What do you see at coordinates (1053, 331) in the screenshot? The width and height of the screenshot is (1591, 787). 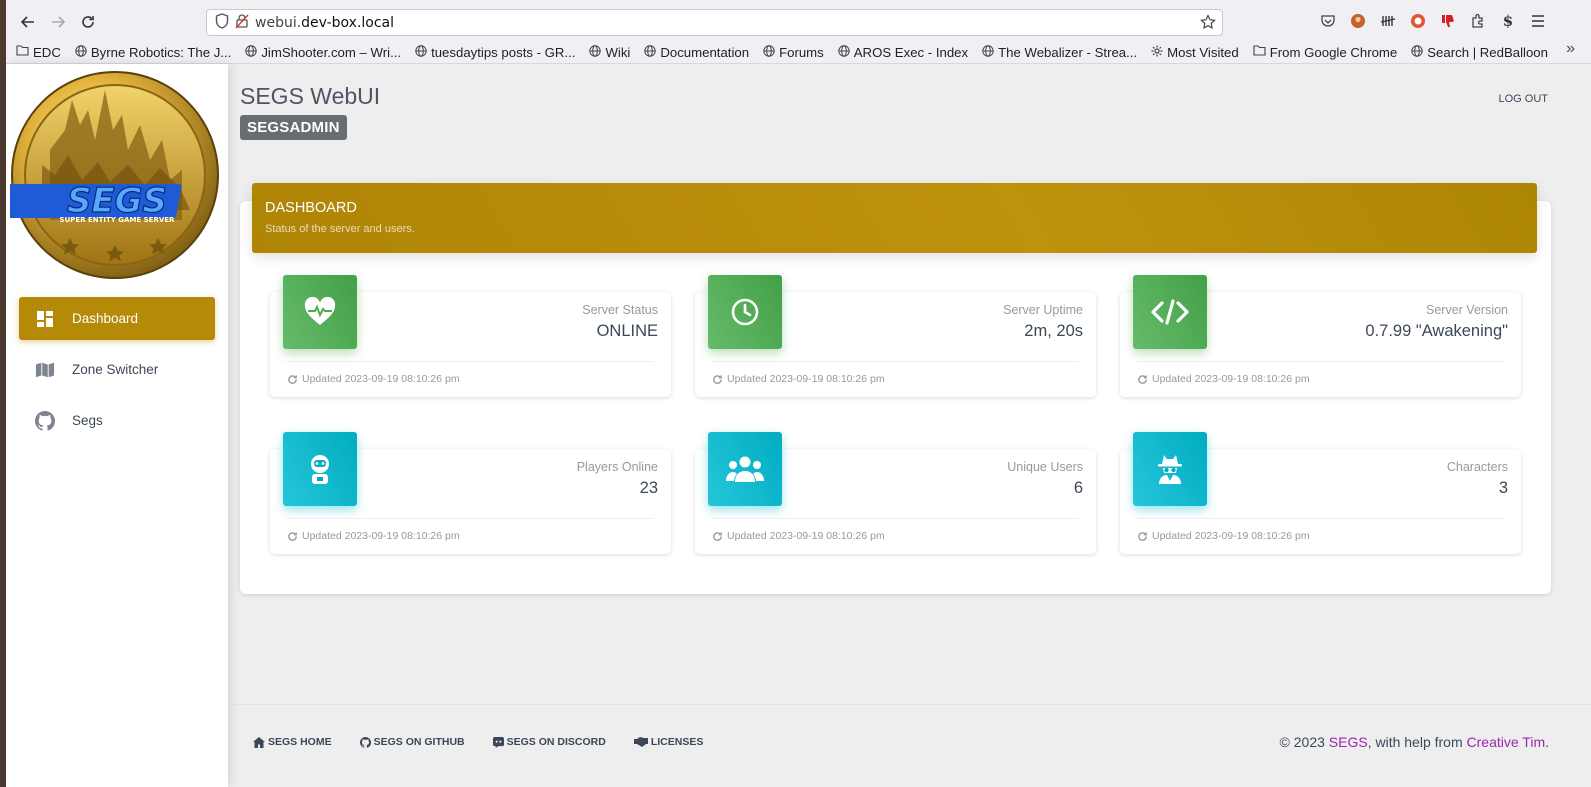 I see `stat-value: 2m, 20s` at bounding box center [1053, 331].